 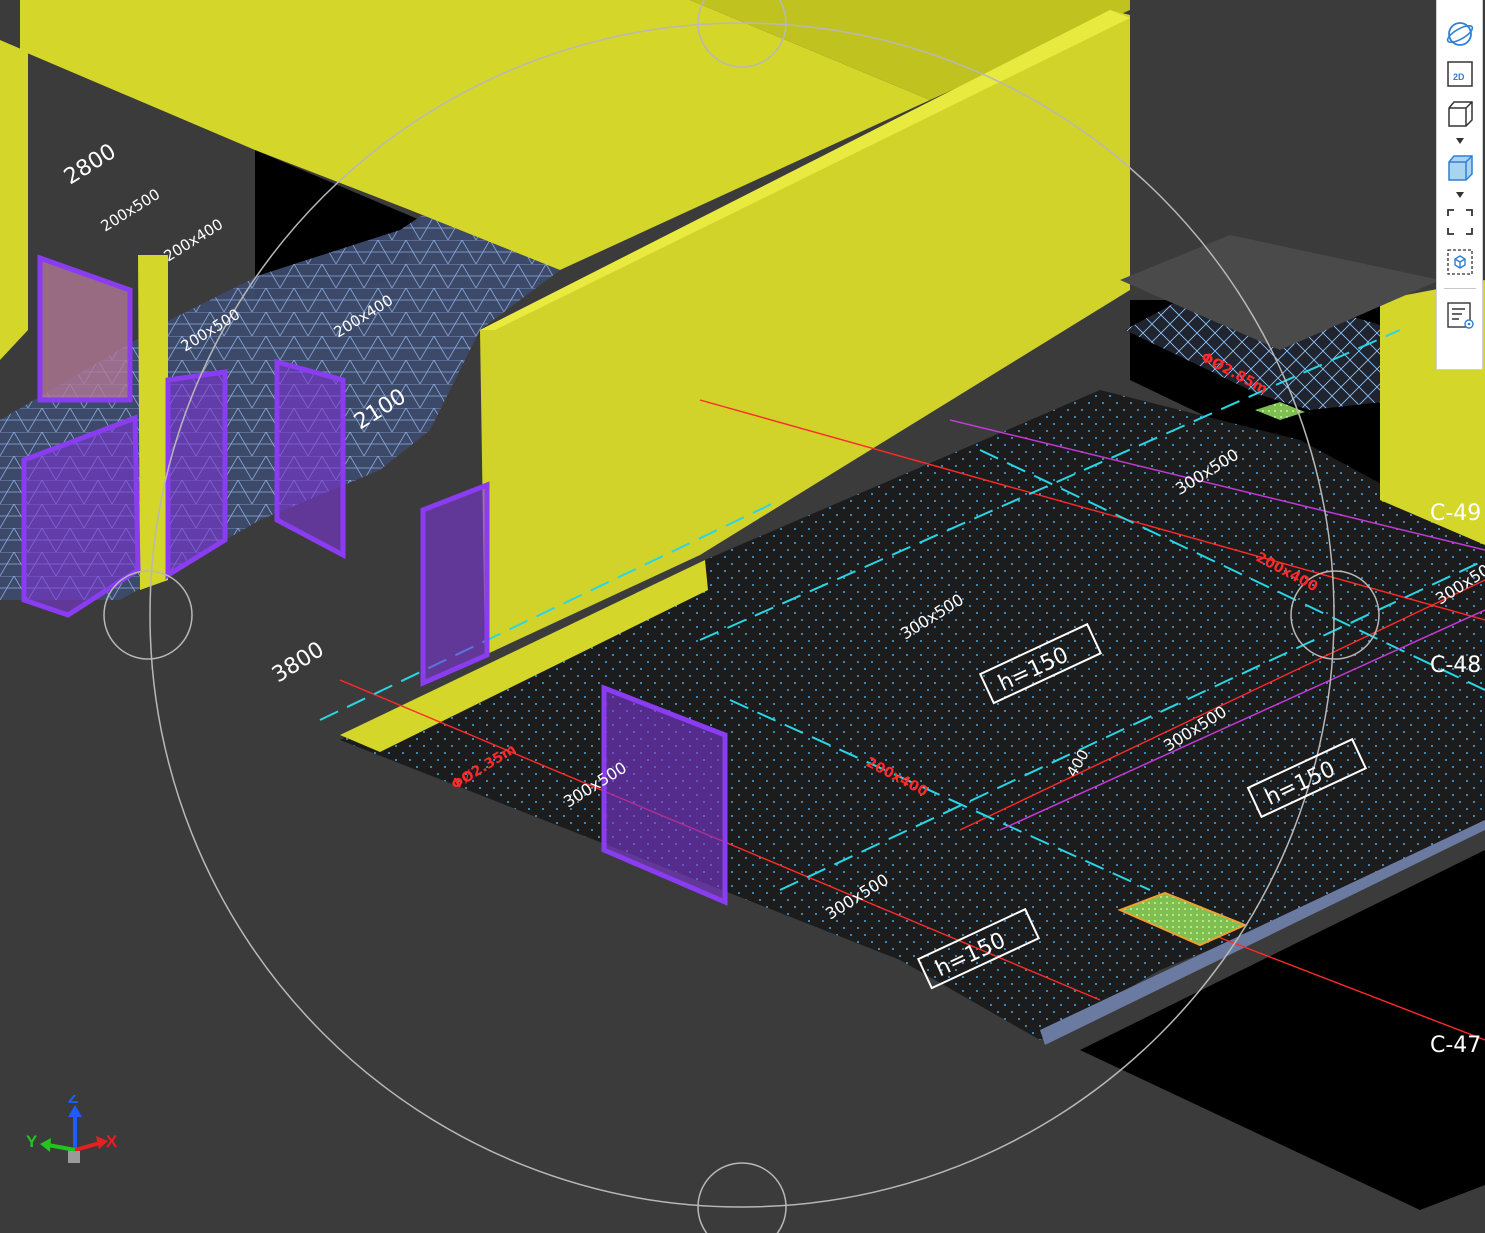 I want to click on view-3d-dropdown, so click(x=1460, y=141).